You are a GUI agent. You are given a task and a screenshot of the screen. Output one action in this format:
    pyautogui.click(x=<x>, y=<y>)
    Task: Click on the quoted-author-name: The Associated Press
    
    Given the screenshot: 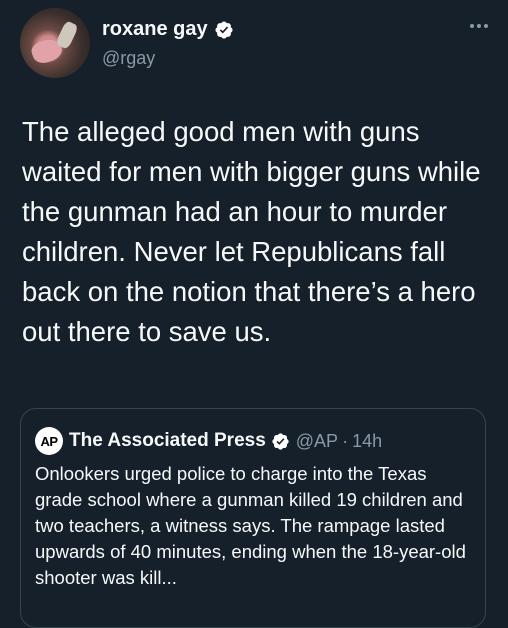 What is the action you would take?
    pyautogui.click(x=167, y=440)
    